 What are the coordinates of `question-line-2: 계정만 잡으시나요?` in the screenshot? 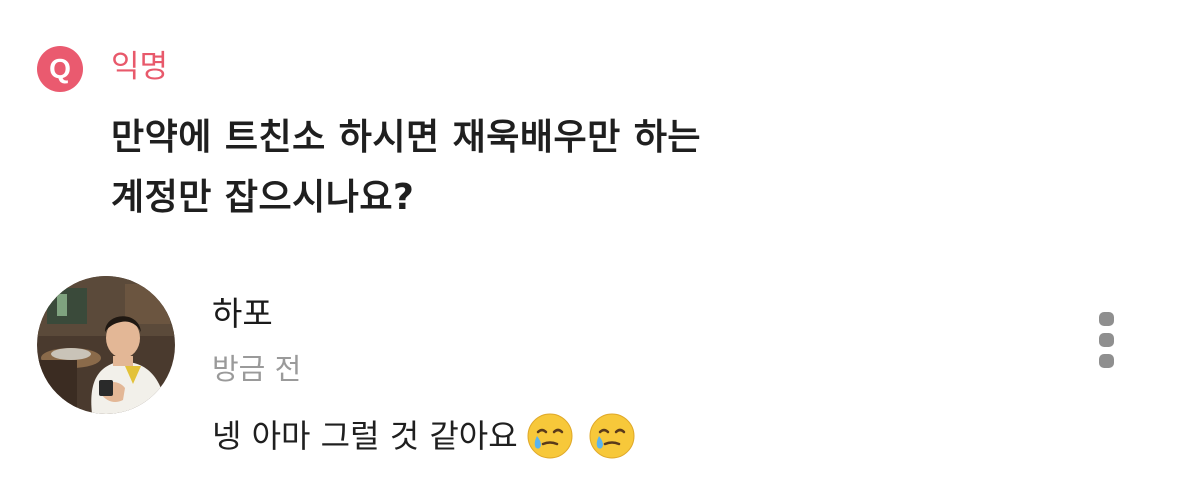 It's located at (263, 197).